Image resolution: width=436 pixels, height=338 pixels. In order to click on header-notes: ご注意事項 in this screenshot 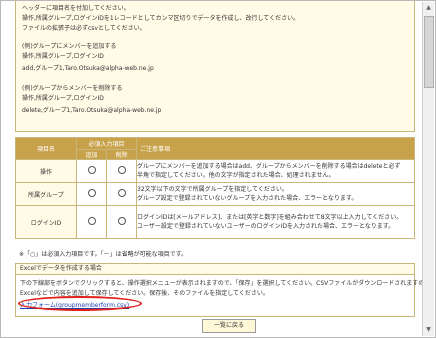, I will do `click(275, 148)`.